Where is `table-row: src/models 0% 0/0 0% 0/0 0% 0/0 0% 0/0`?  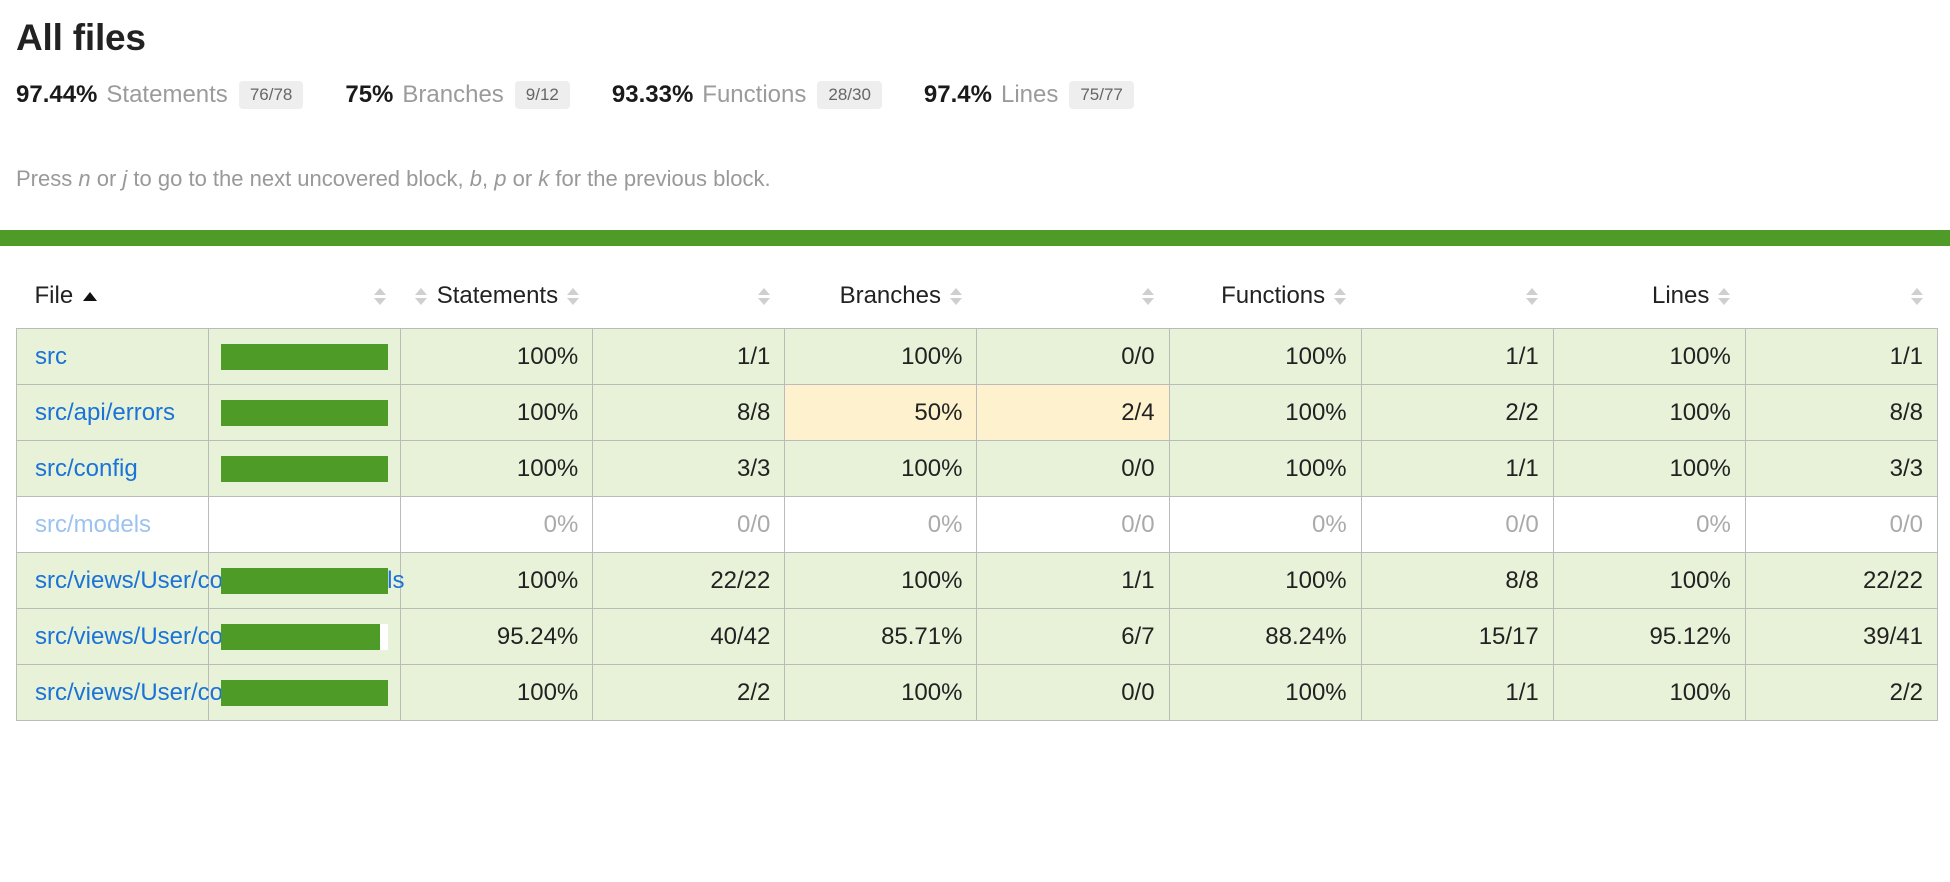
table-row: src/models 0% 0/0 0% 0/0 0% 0/0 0% 0/0 is located at coordinates (977, 525).